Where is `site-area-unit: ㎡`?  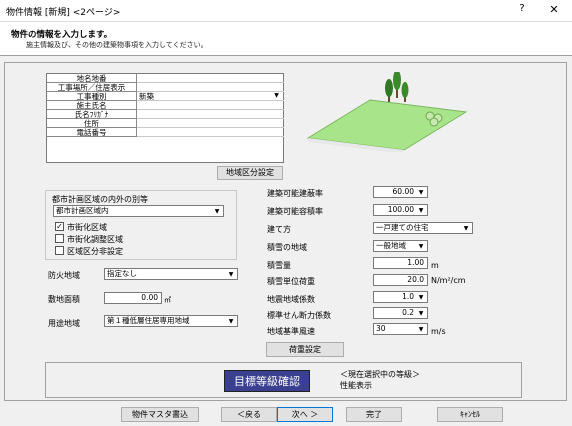 site-area-unit: ㎡ is located at coordinates (167, 300).